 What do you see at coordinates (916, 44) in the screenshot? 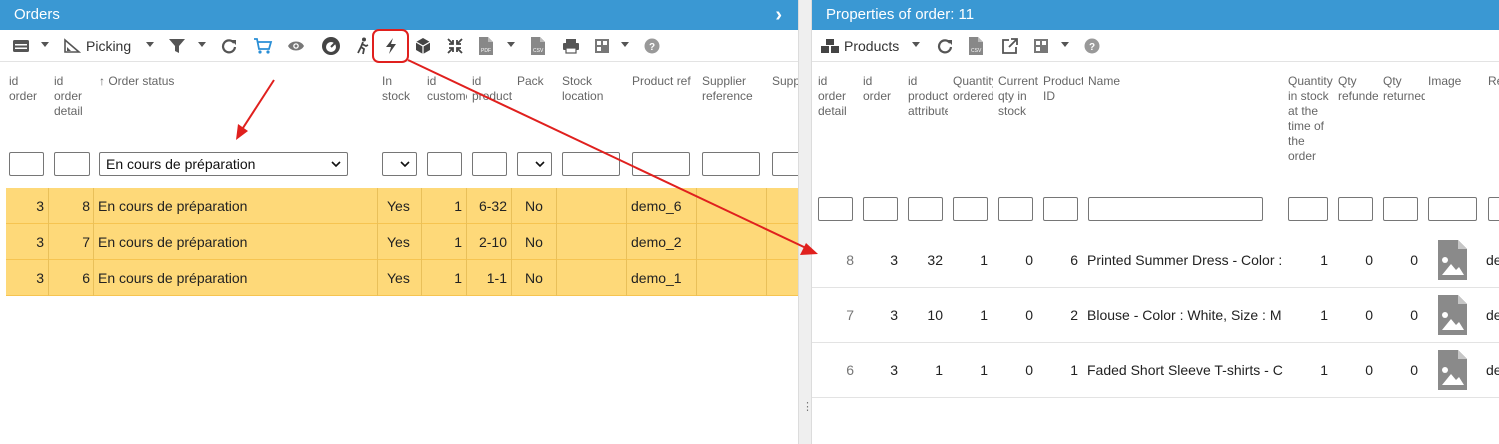
I see `products-caret-icon` at bounding box center [916, 44].